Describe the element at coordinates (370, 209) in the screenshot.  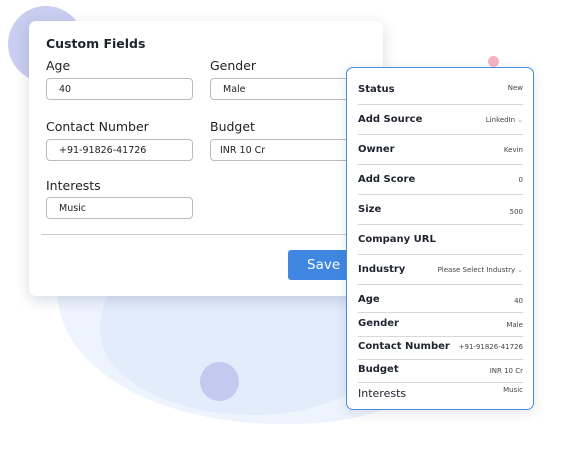
I see `detail-label: Size` at that location.